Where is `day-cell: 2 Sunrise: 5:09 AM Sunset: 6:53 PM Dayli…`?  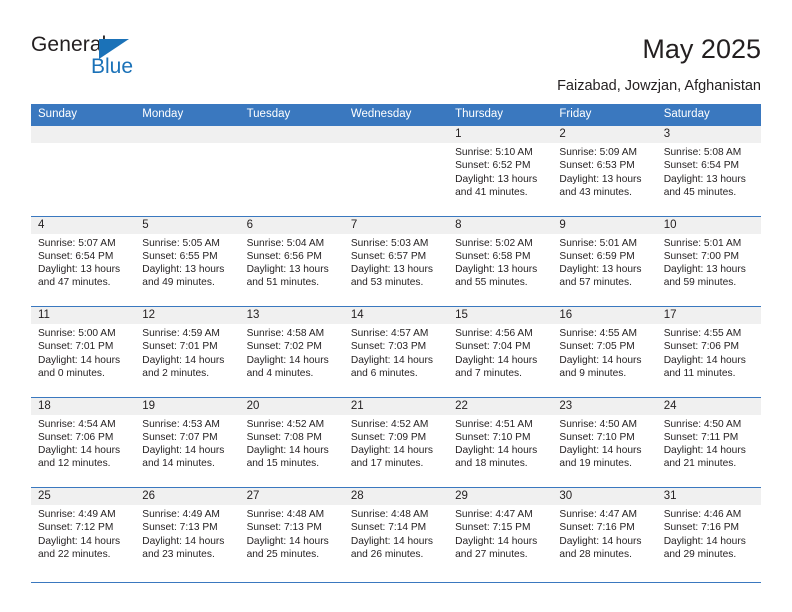
day-cell: 2 Sunrise: 5:09 AM Sunset: 6:53 PM Dayli… is located at coordinates (604, 171).